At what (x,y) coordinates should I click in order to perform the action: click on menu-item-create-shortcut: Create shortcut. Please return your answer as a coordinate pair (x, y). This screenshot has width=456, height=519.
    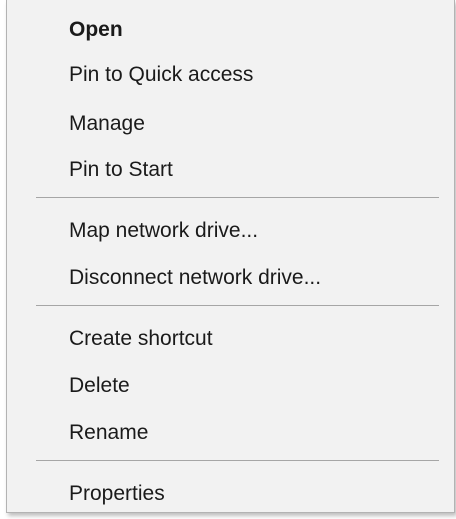
    Looking at the image, I should click on (141, 339).